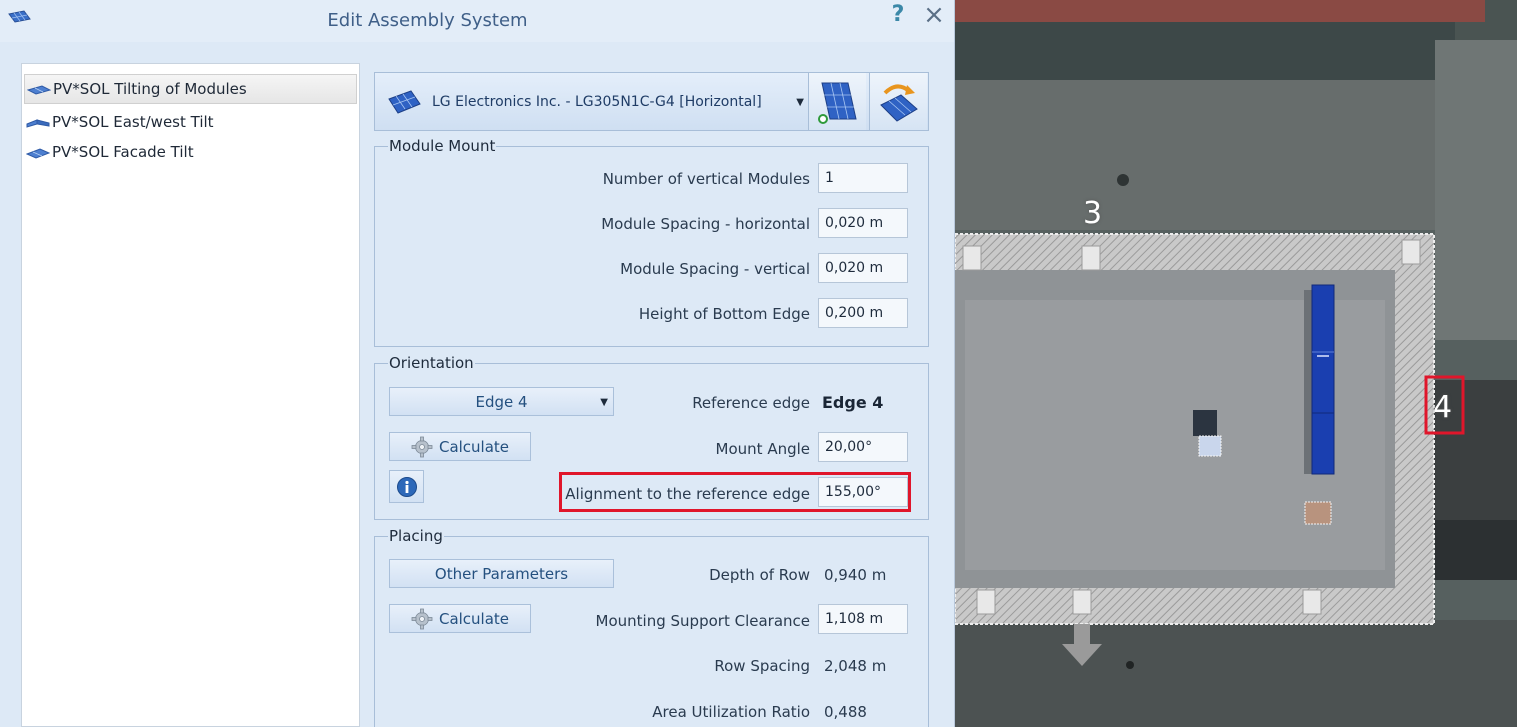 The height and width of the screenshot is (727, 1517). What do you see at coordinates (845, 712) in the screenshot?
I see `area-utilization-value: 0,488` at bounding box center [845, 712].